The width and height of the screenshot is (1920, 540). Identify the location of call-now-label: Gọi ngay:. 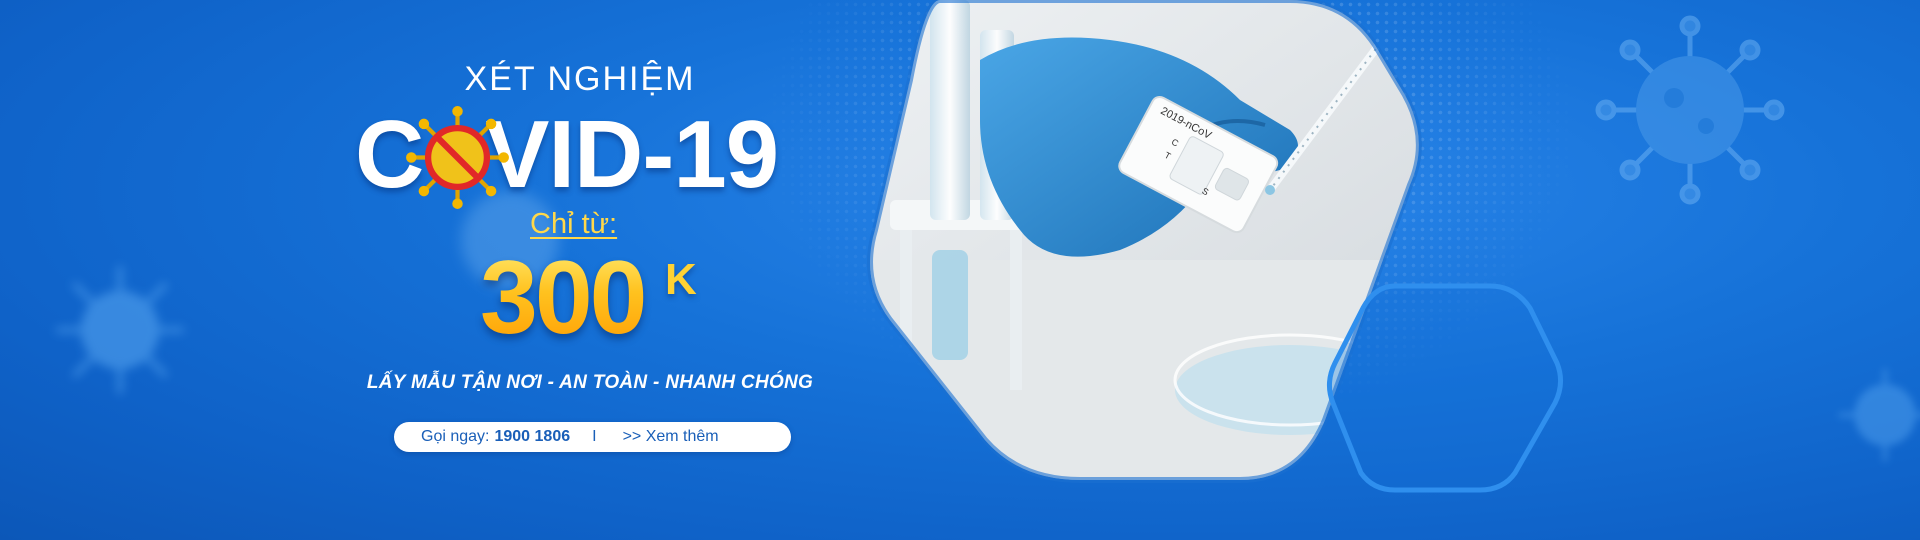
(455, 436).